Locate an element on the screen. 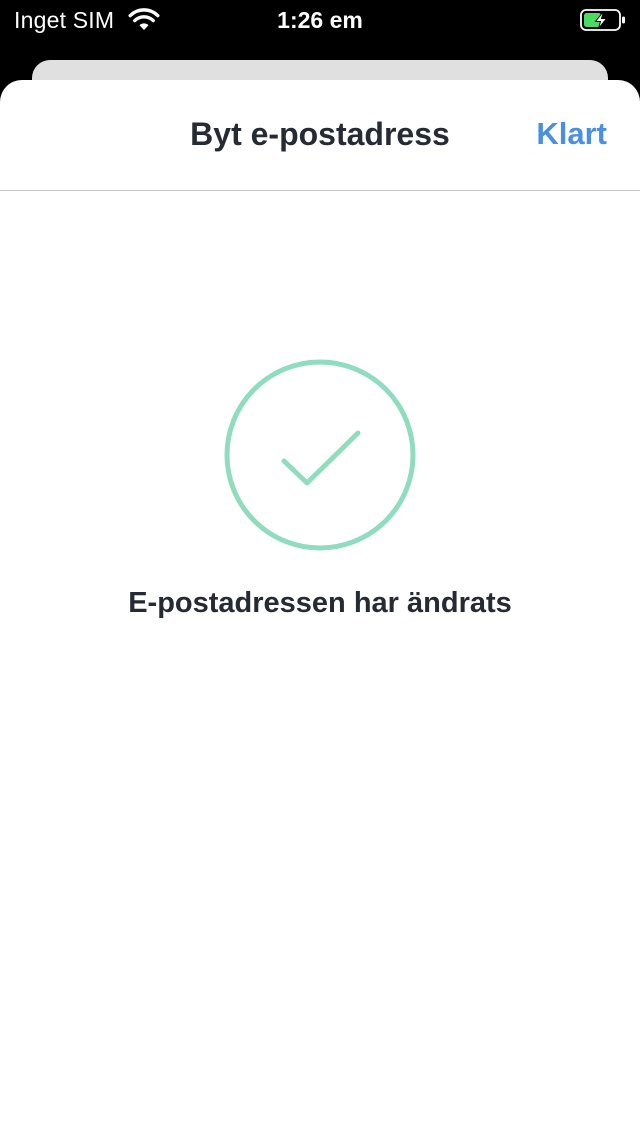 The width and height of the screenshot is (640, 1136). done-button: Klart is located at coordinates (571, 134).